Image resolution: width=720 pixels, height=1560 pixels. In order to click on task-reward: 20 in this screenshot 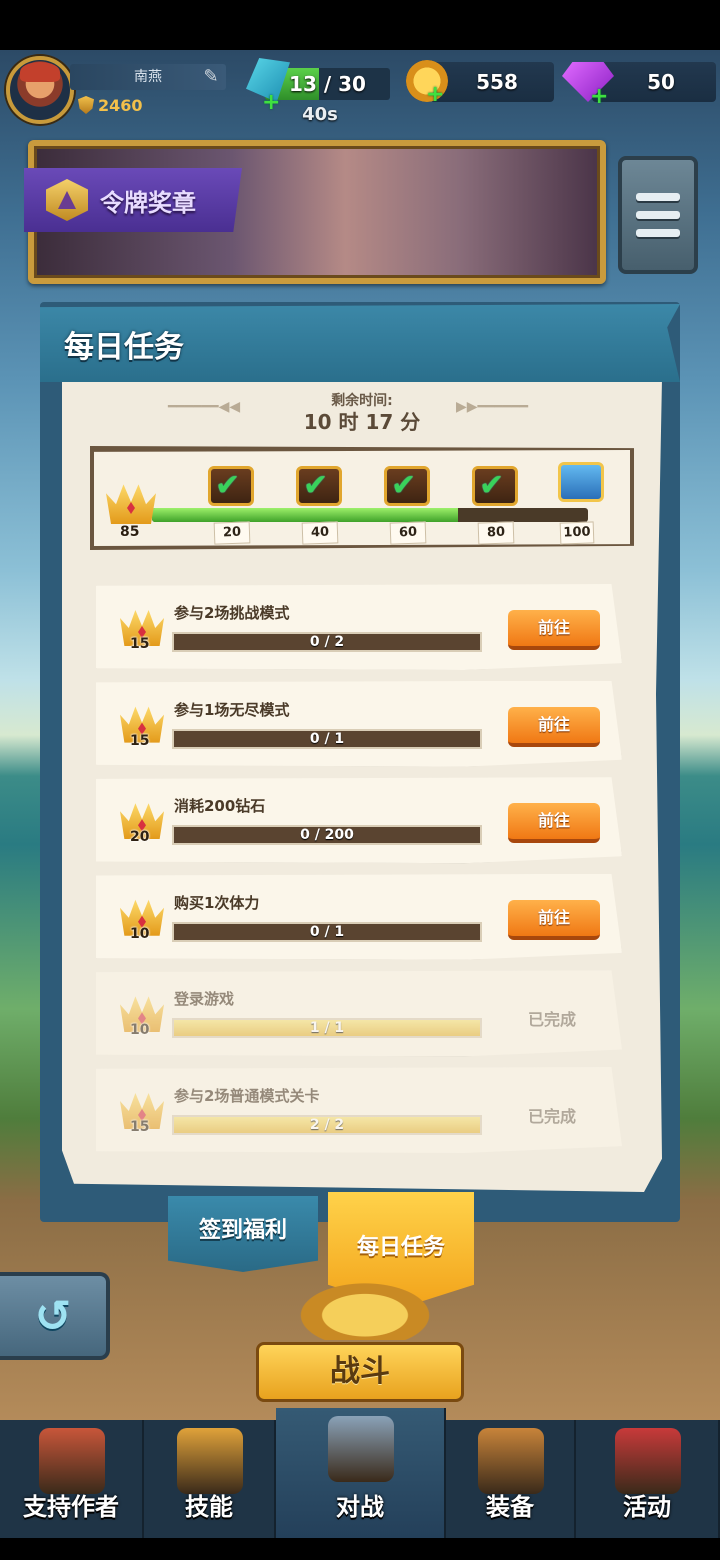, I will do `click(140, 837)`.